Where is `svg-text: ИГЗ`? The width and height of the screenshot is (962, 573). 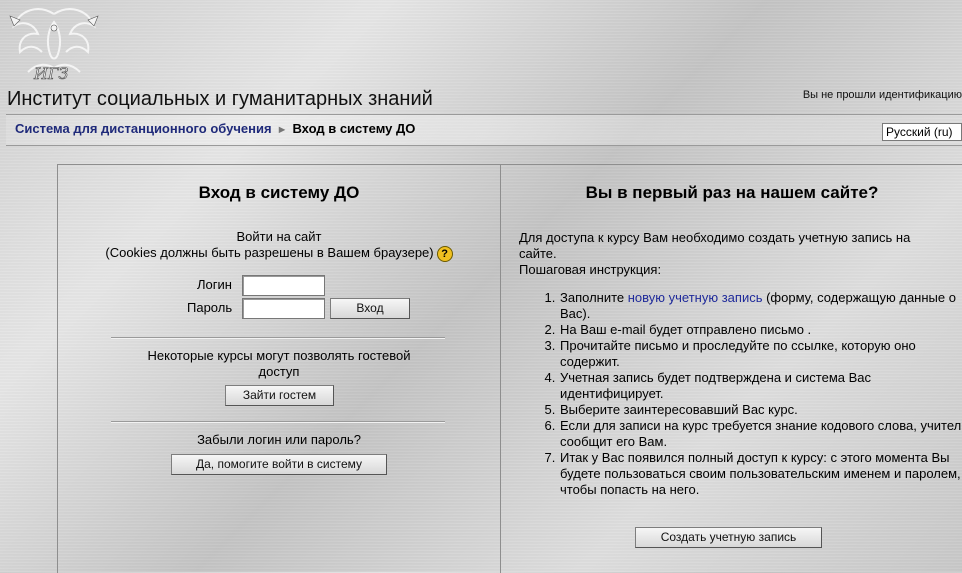 svg-text: ИГЗ is located at coordinates (51, 73).